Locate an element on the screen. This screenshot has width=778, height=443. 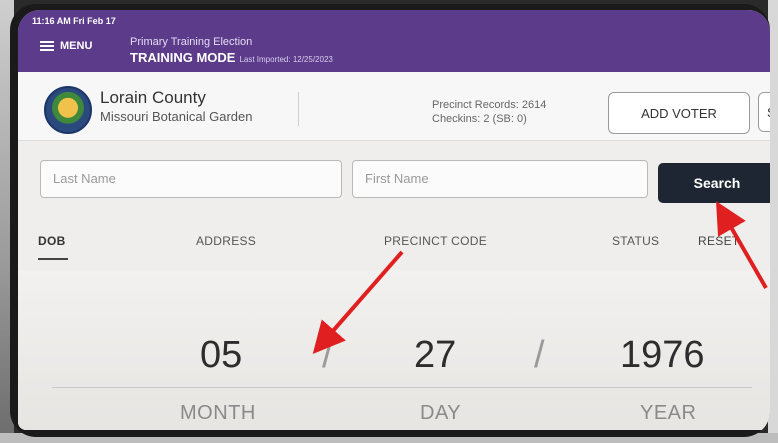
polling-location: Missouri Botanical Garden is located at coordinates (176, 116).